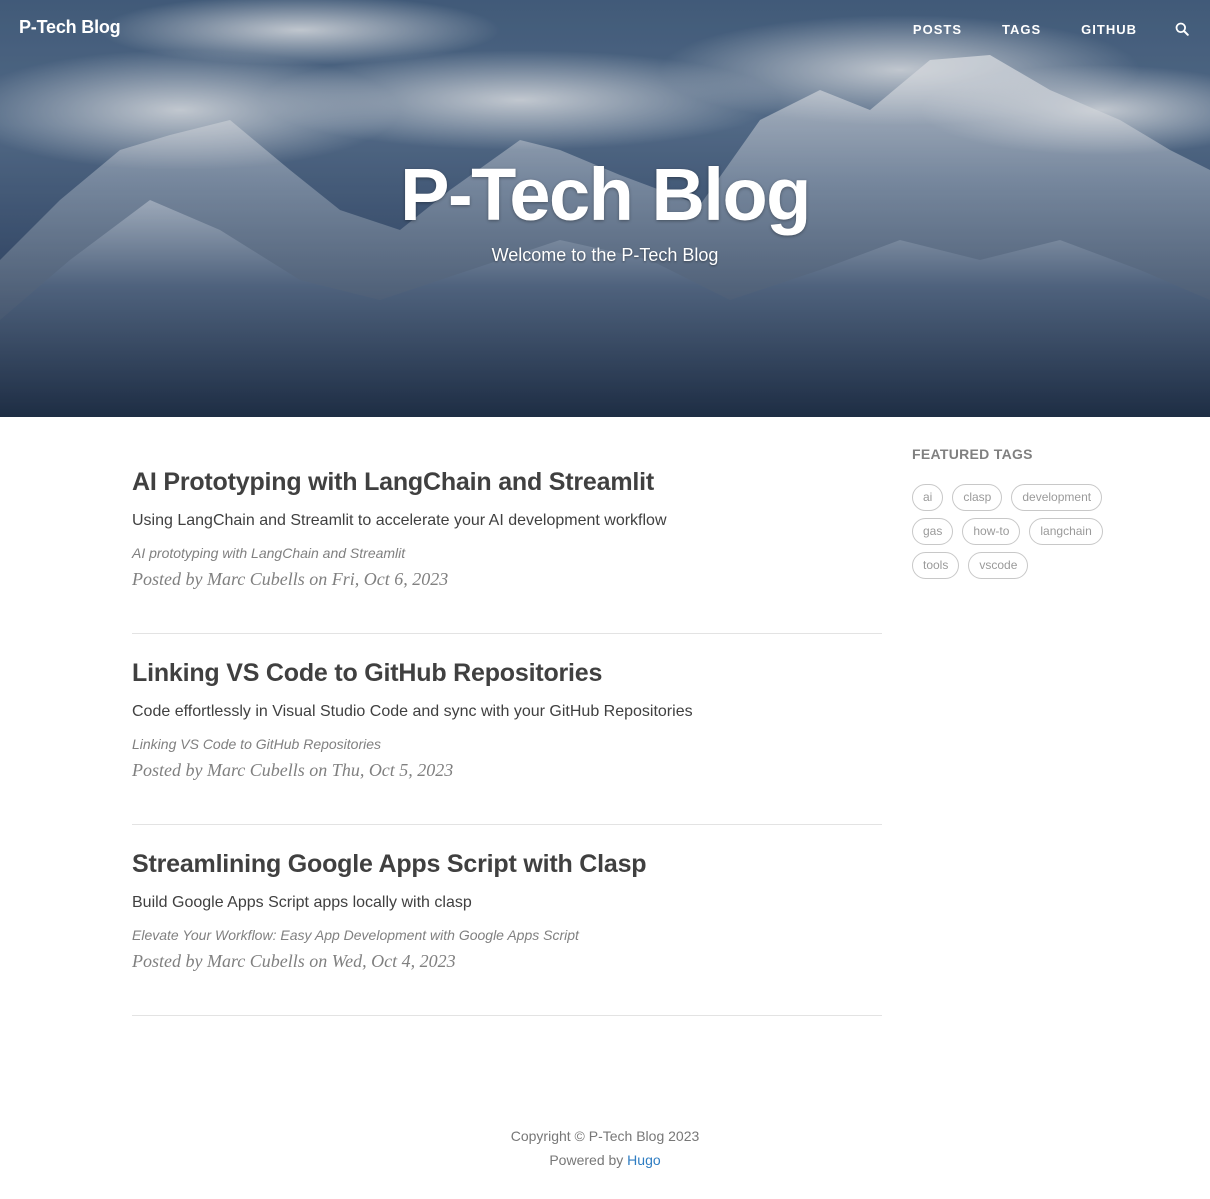  What do you see at coordinates (1182, 29) in the screenshot?
I see `search-icon` at bounding box center [1182, 29].